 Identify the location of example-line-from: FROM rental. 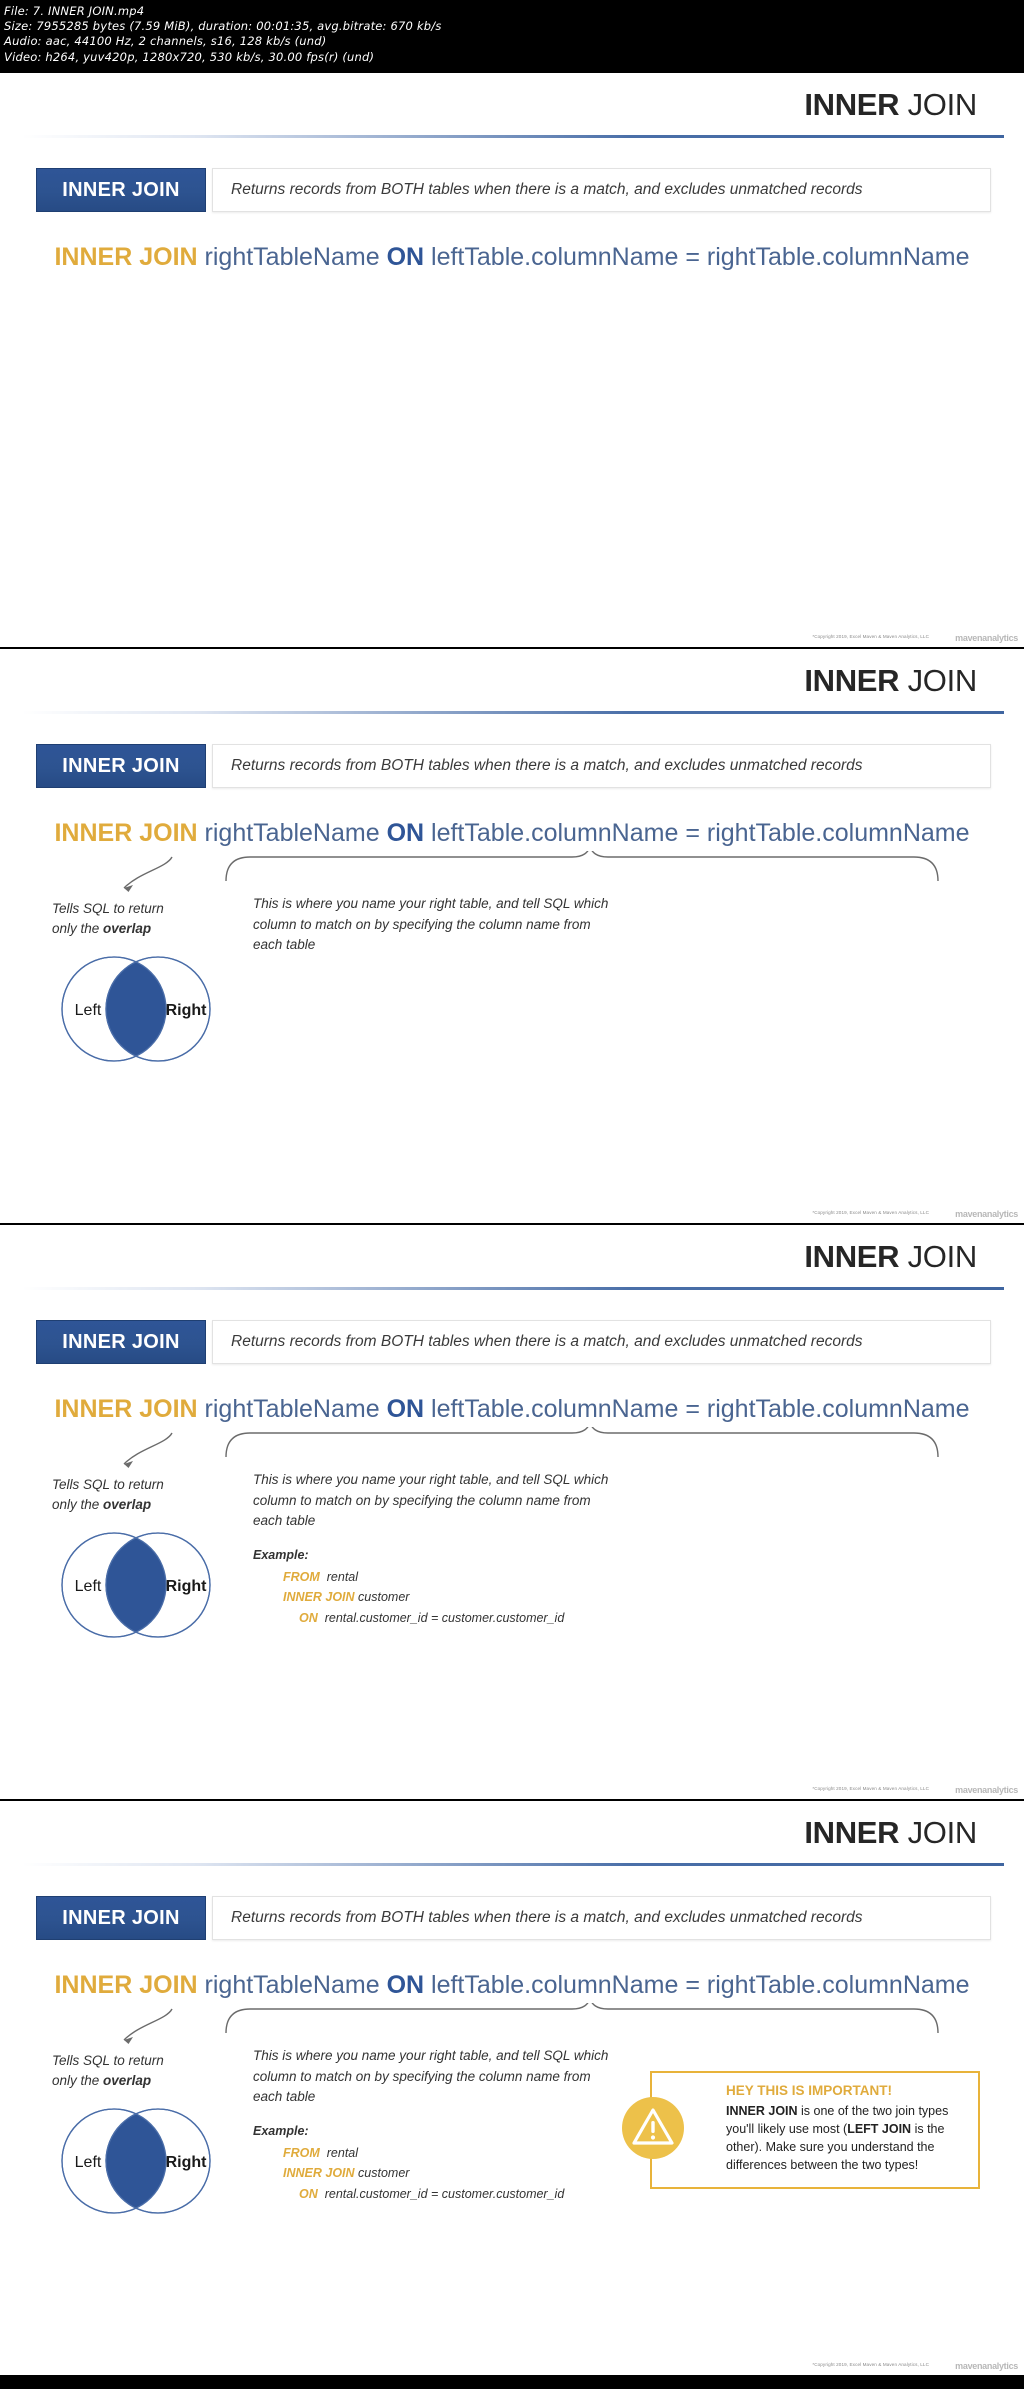
(321, 1576).